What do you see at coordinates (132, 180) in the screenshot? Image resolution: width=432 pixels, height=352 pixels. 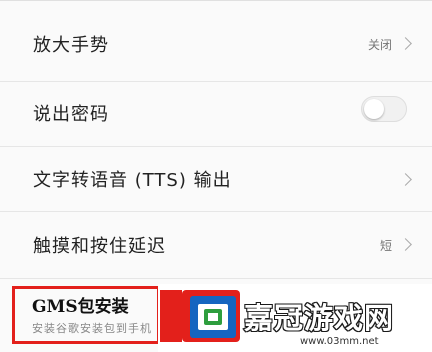 I see `setting-label: 文字转语音 (TTS) 输出` at bounding box center [132, 180].